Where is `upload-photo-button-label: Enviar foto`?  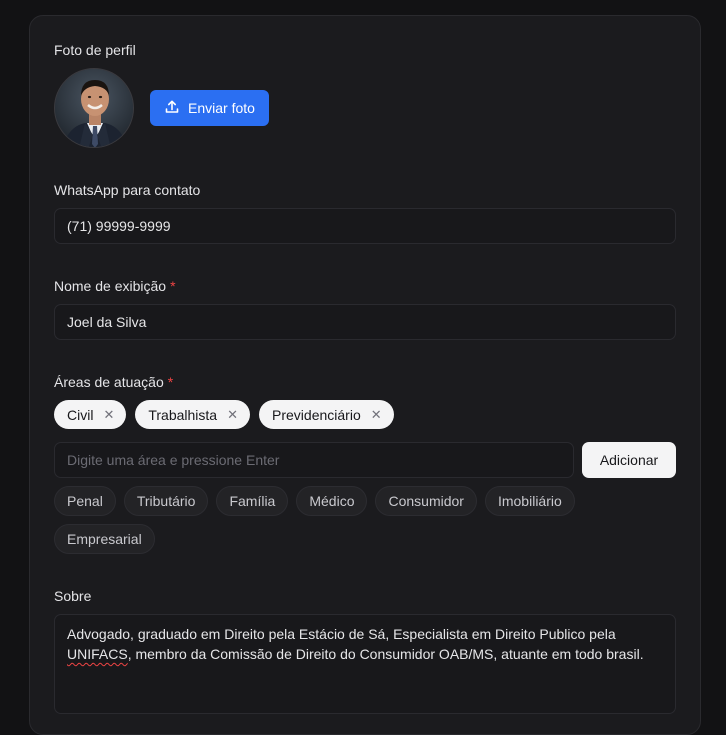
upload-photo-button-label: Enviar foto is located at coordinates (221, 108).